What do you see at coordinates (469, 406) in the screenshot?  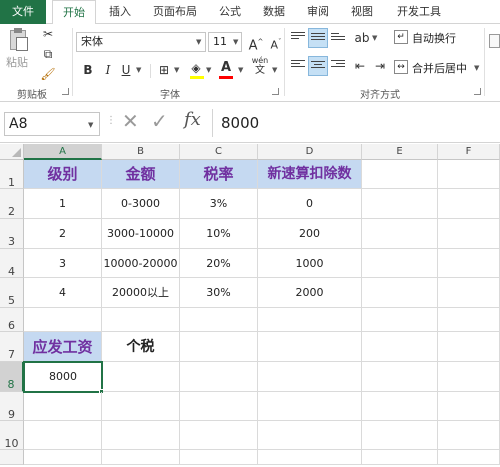 I see `cell-f9` at bounding box center [469, 406].